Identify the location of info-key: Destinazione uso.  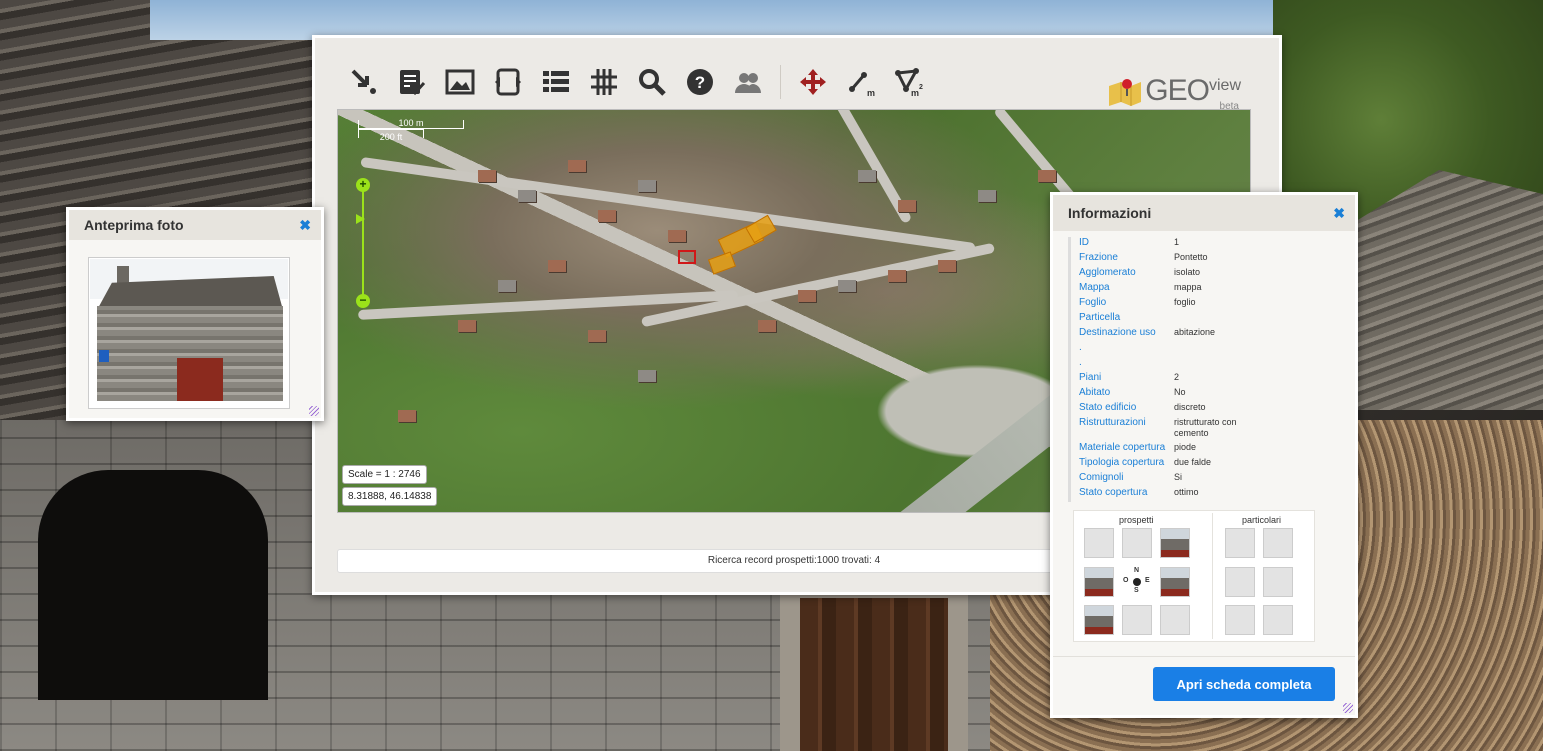
(1126, 334).